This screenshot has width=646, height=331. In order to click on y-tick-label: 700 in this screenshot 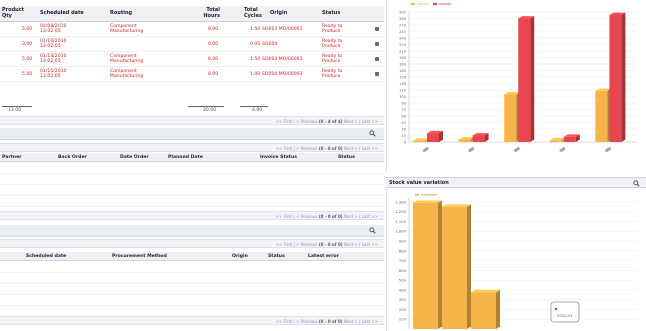, I will do `click(403, 260)`.